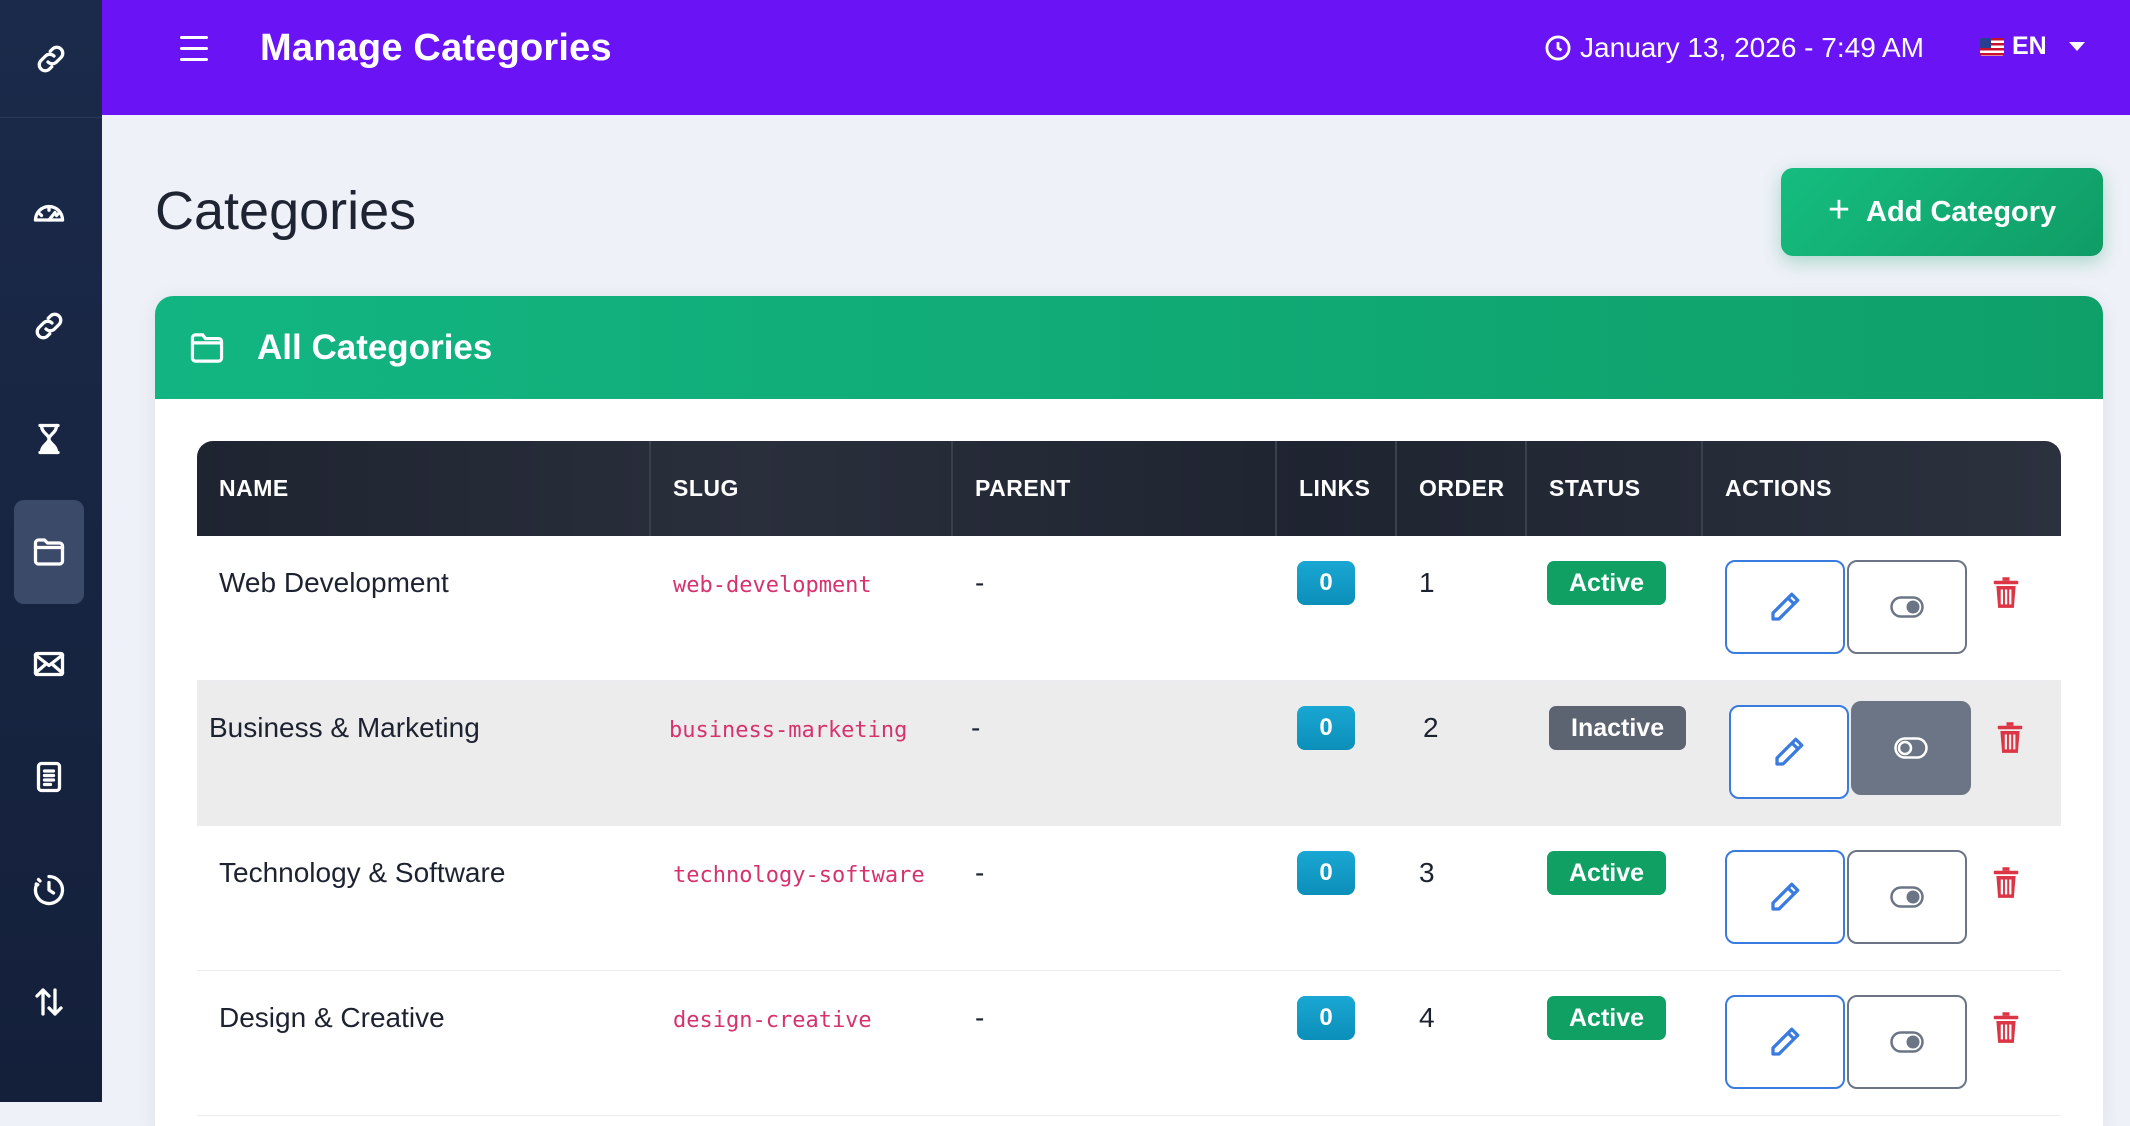 The width and height of the screenshot is (2130, 1126). Describe the element at coordinates (1615, 753) in the screenshot. I see `status-cell: Inactive` at that location.